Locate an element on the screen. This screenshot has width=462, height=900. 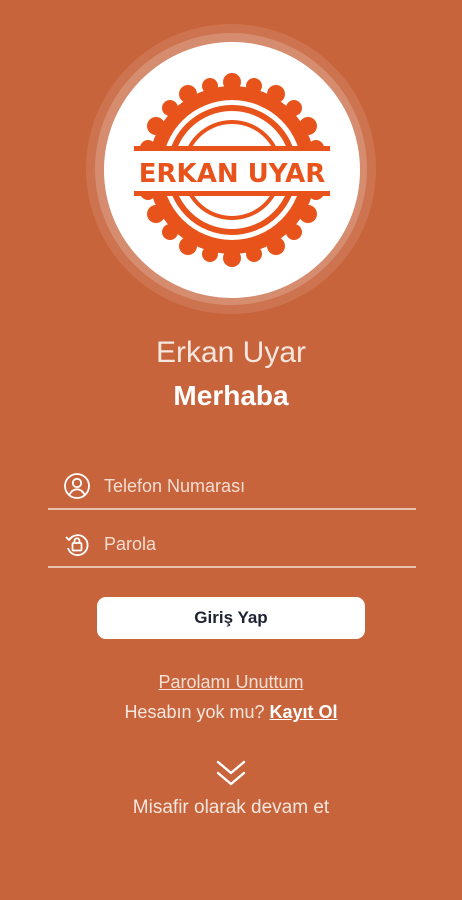
brand-name: Erkan Uyar is located at coordinates (231, 352).